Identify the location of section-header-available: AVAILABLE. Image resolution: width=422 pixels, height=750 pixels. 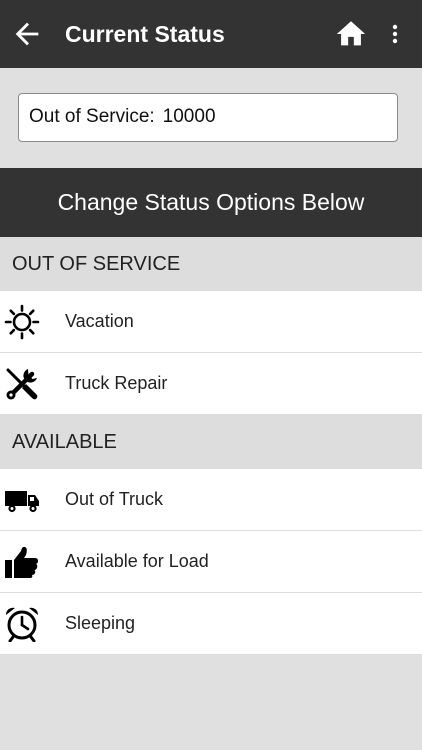
(211, 442).